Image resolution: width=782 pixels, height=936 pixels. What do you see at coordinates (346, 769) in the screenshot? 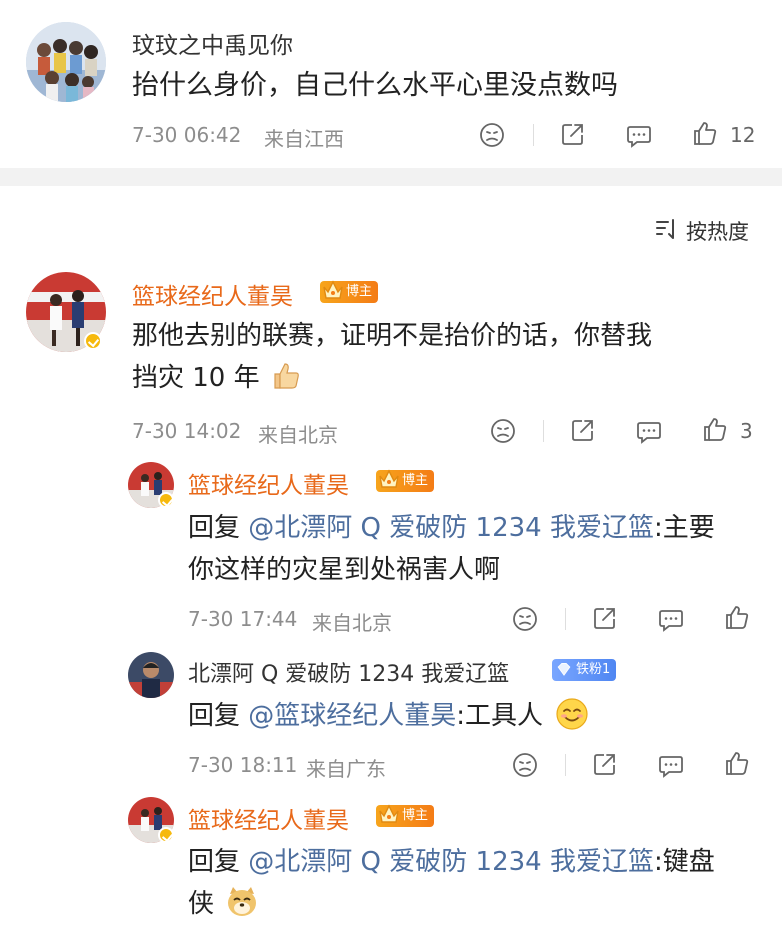
I see `reply-location: 来自广东` at bounding box center [346, 769].